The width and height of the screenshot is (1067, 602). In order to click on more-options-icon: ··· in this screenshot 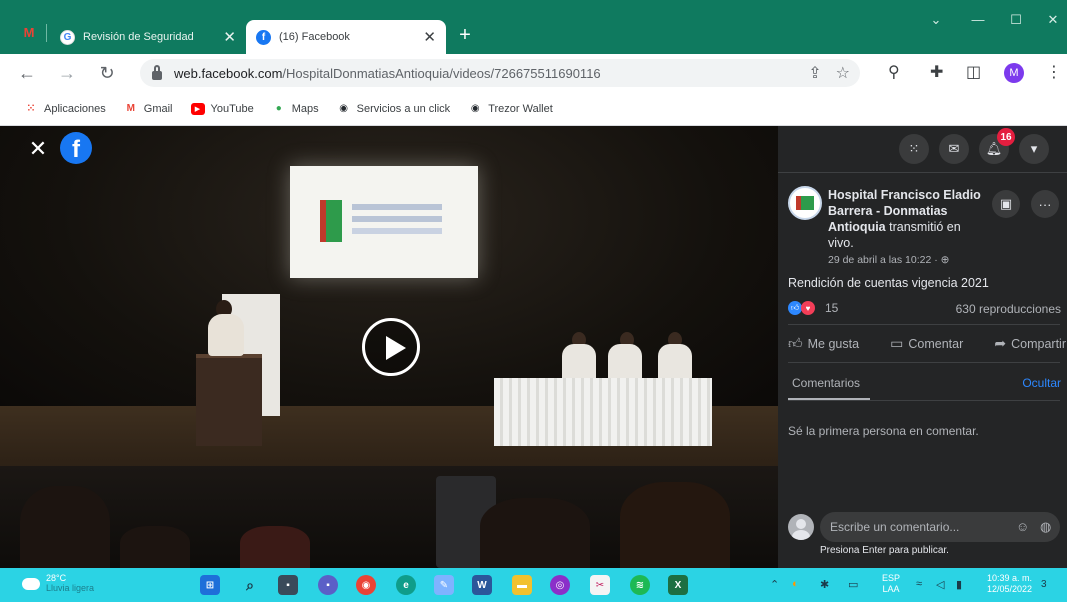, I will do `click(1045, 204)`.